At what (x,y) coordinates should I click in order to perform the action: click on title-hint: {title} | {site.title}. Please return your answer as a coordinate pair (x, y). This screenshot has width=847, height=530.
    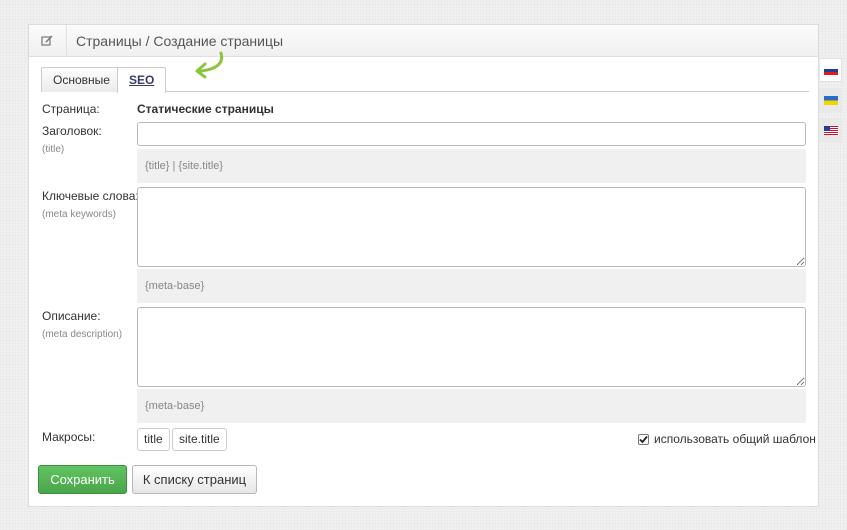
    Looking at the image, I should click on (471, 166).